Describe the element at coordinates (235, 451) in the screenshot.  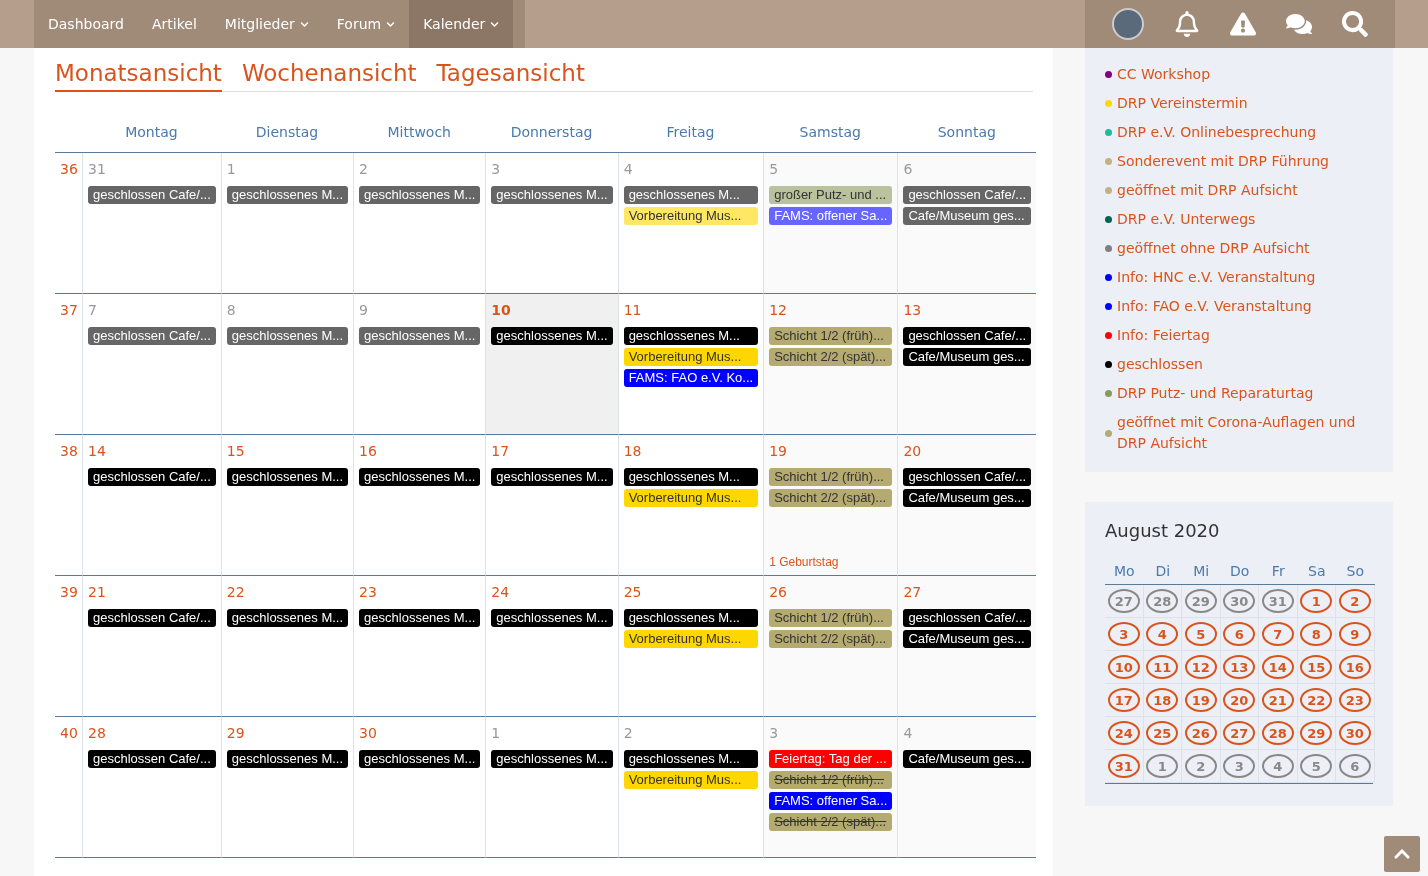
I see `day-number: 15` at that location.